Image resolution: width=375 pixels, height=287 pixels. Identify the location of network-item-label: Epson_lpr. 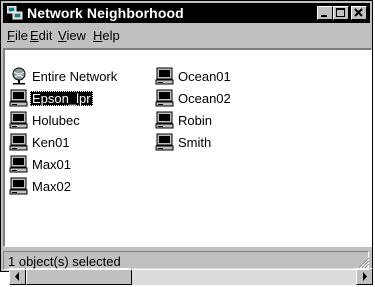
(61, 98).